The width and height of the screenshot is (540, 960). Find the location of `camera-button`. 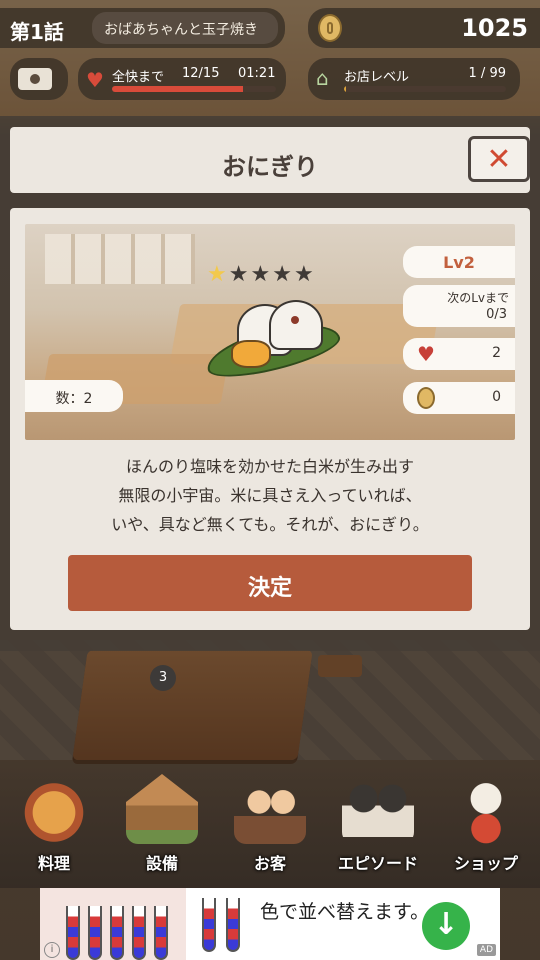

camera-button is located at coordinates (39, 79).